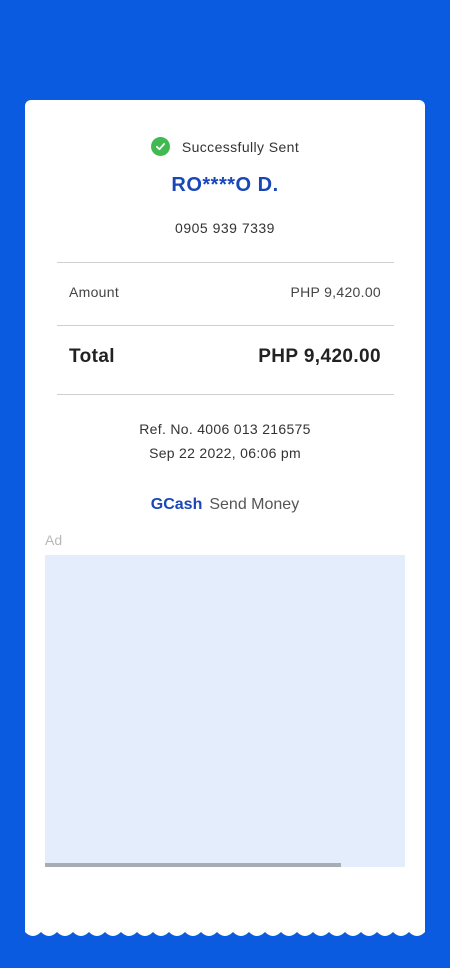  Describe the element at coordinates (193, 865) in the screenshot. I see `ad-scrollbar` at that location.